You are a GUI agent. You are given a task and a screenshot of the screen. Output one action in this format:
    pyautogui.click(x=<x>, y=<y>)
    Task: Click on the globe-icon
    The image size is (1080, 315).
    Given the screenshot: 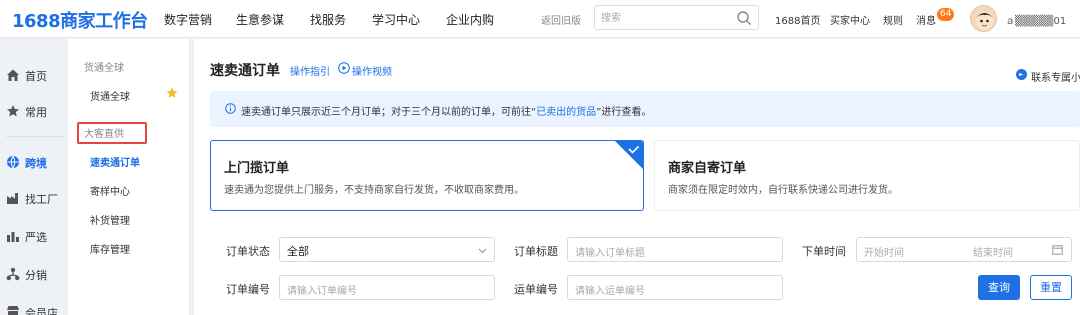 What is the action you would take?
    pyautogui.click(x=13, y=162)
    